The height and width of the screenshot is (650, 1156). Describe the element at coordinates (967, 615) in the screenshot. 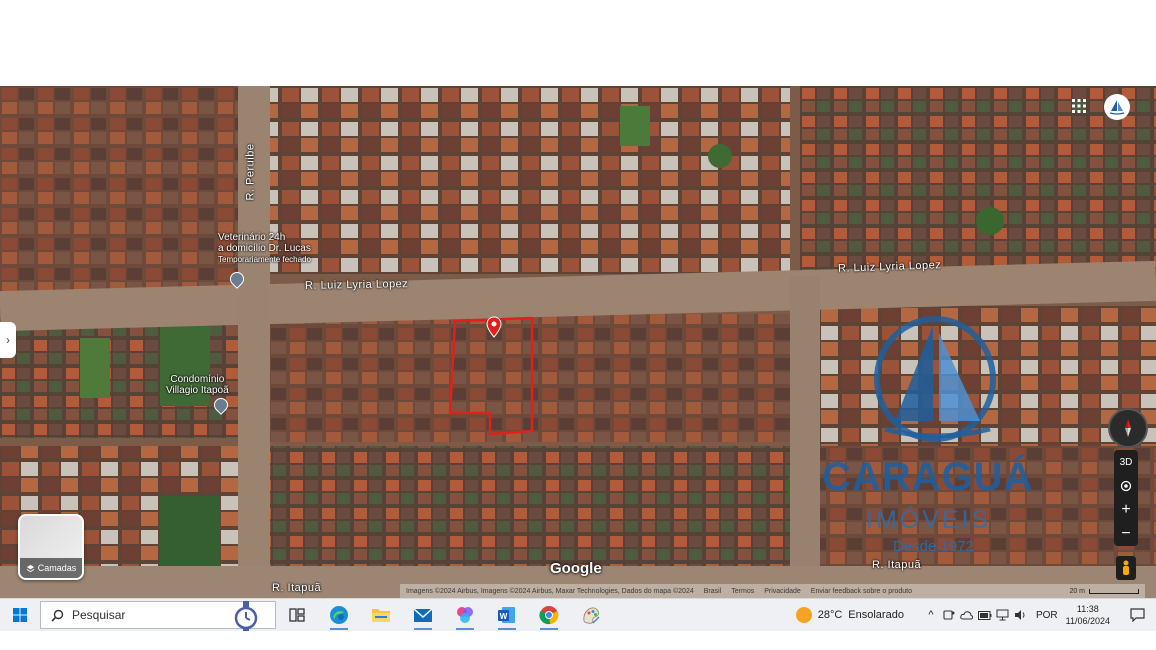

I see `onedrive-icon` at that location.